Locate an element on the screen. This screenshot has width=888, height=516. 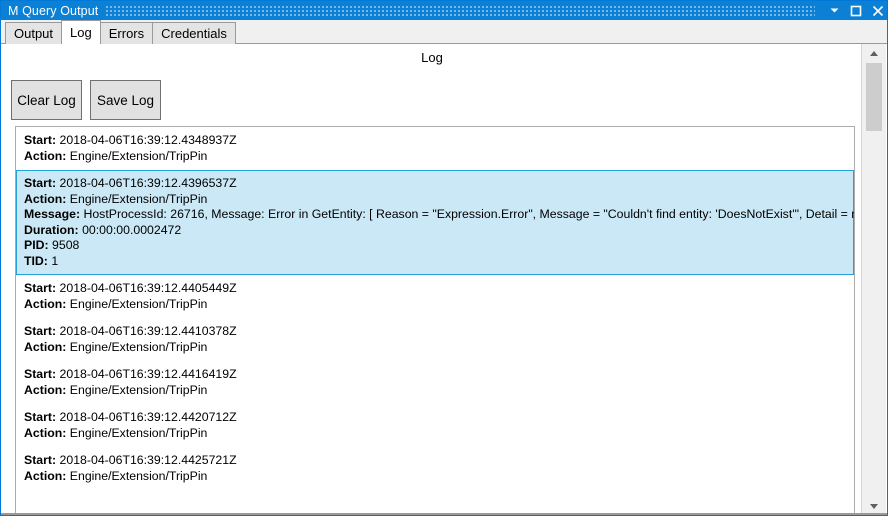
log-line: Start: 2018-04-06T16:39:12.4405449Z is located at coordinates (435, 289).